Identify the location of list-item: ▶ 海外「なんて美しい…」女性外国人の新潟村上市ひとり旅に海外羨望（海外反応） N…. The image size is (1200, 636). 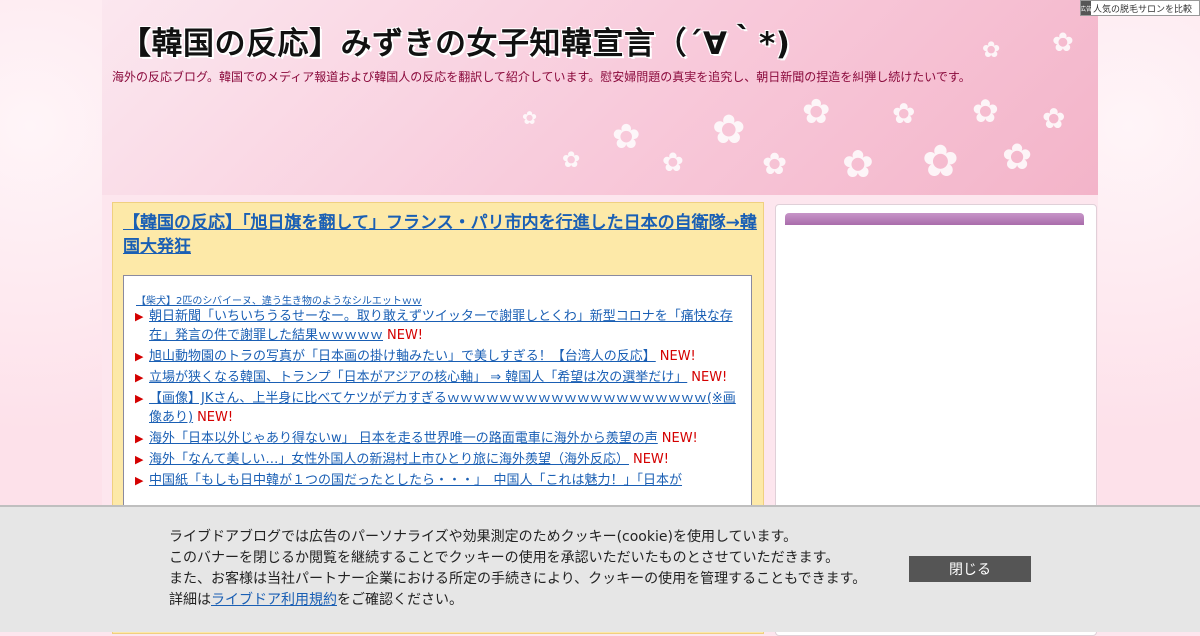
(436, 459).